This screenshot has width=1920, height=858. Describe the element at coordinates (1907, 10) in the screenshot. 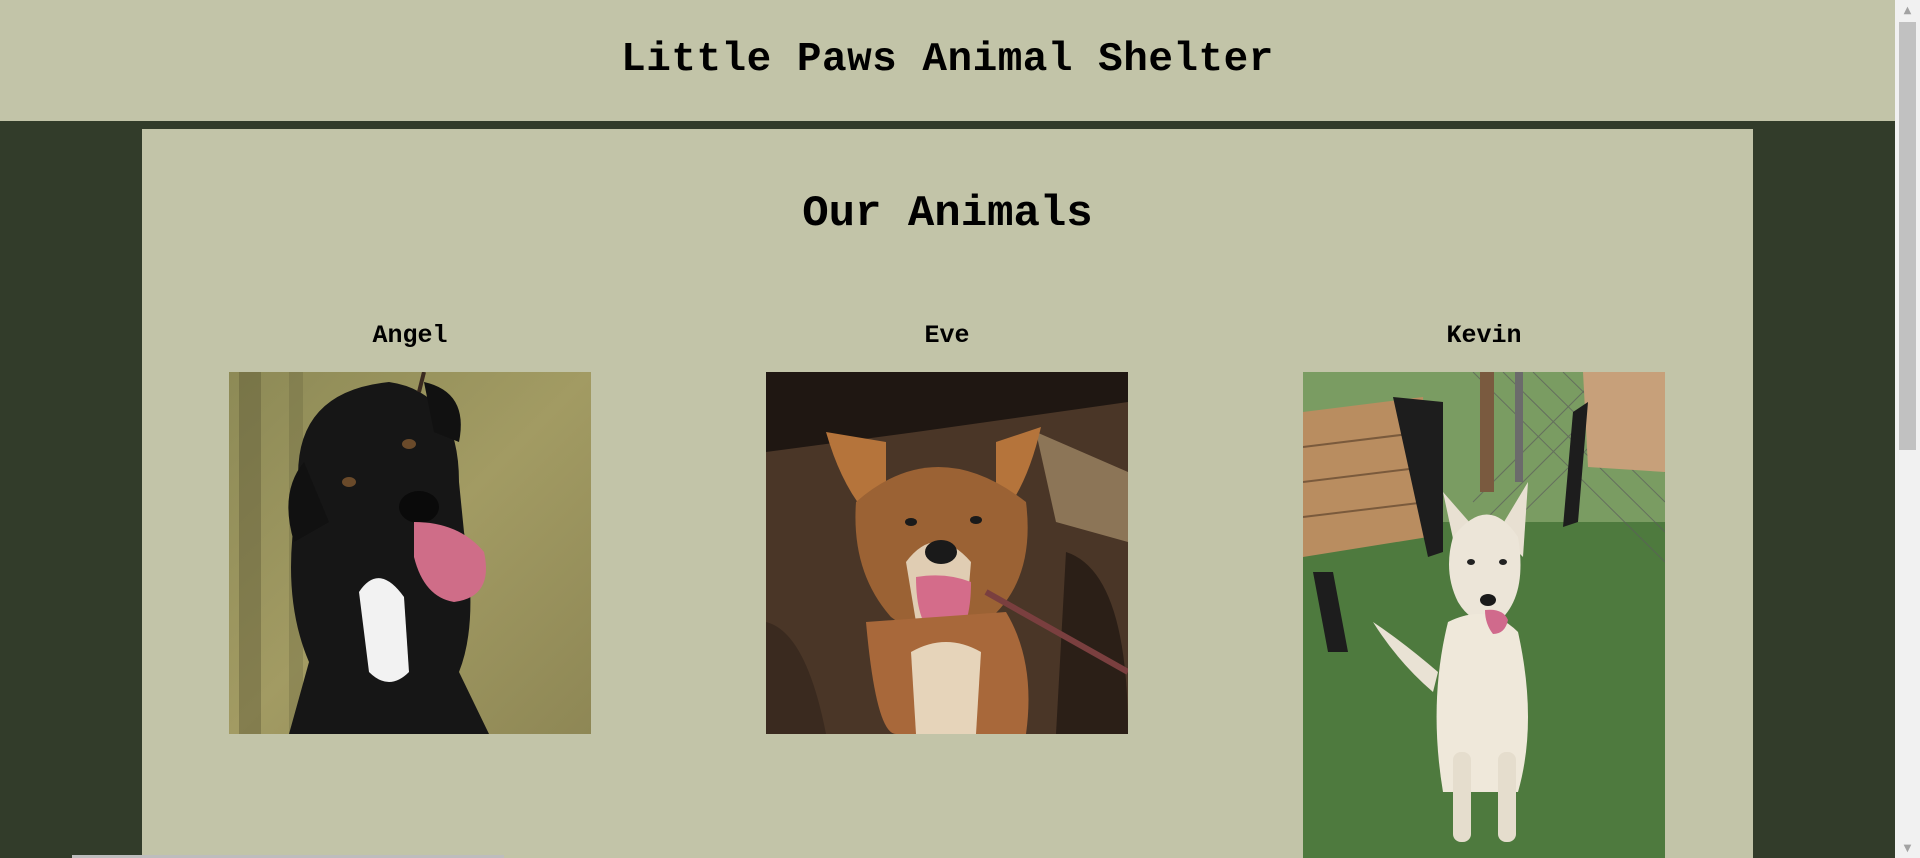

I see `scroll-up-arrow-icon: ▲` at that location.